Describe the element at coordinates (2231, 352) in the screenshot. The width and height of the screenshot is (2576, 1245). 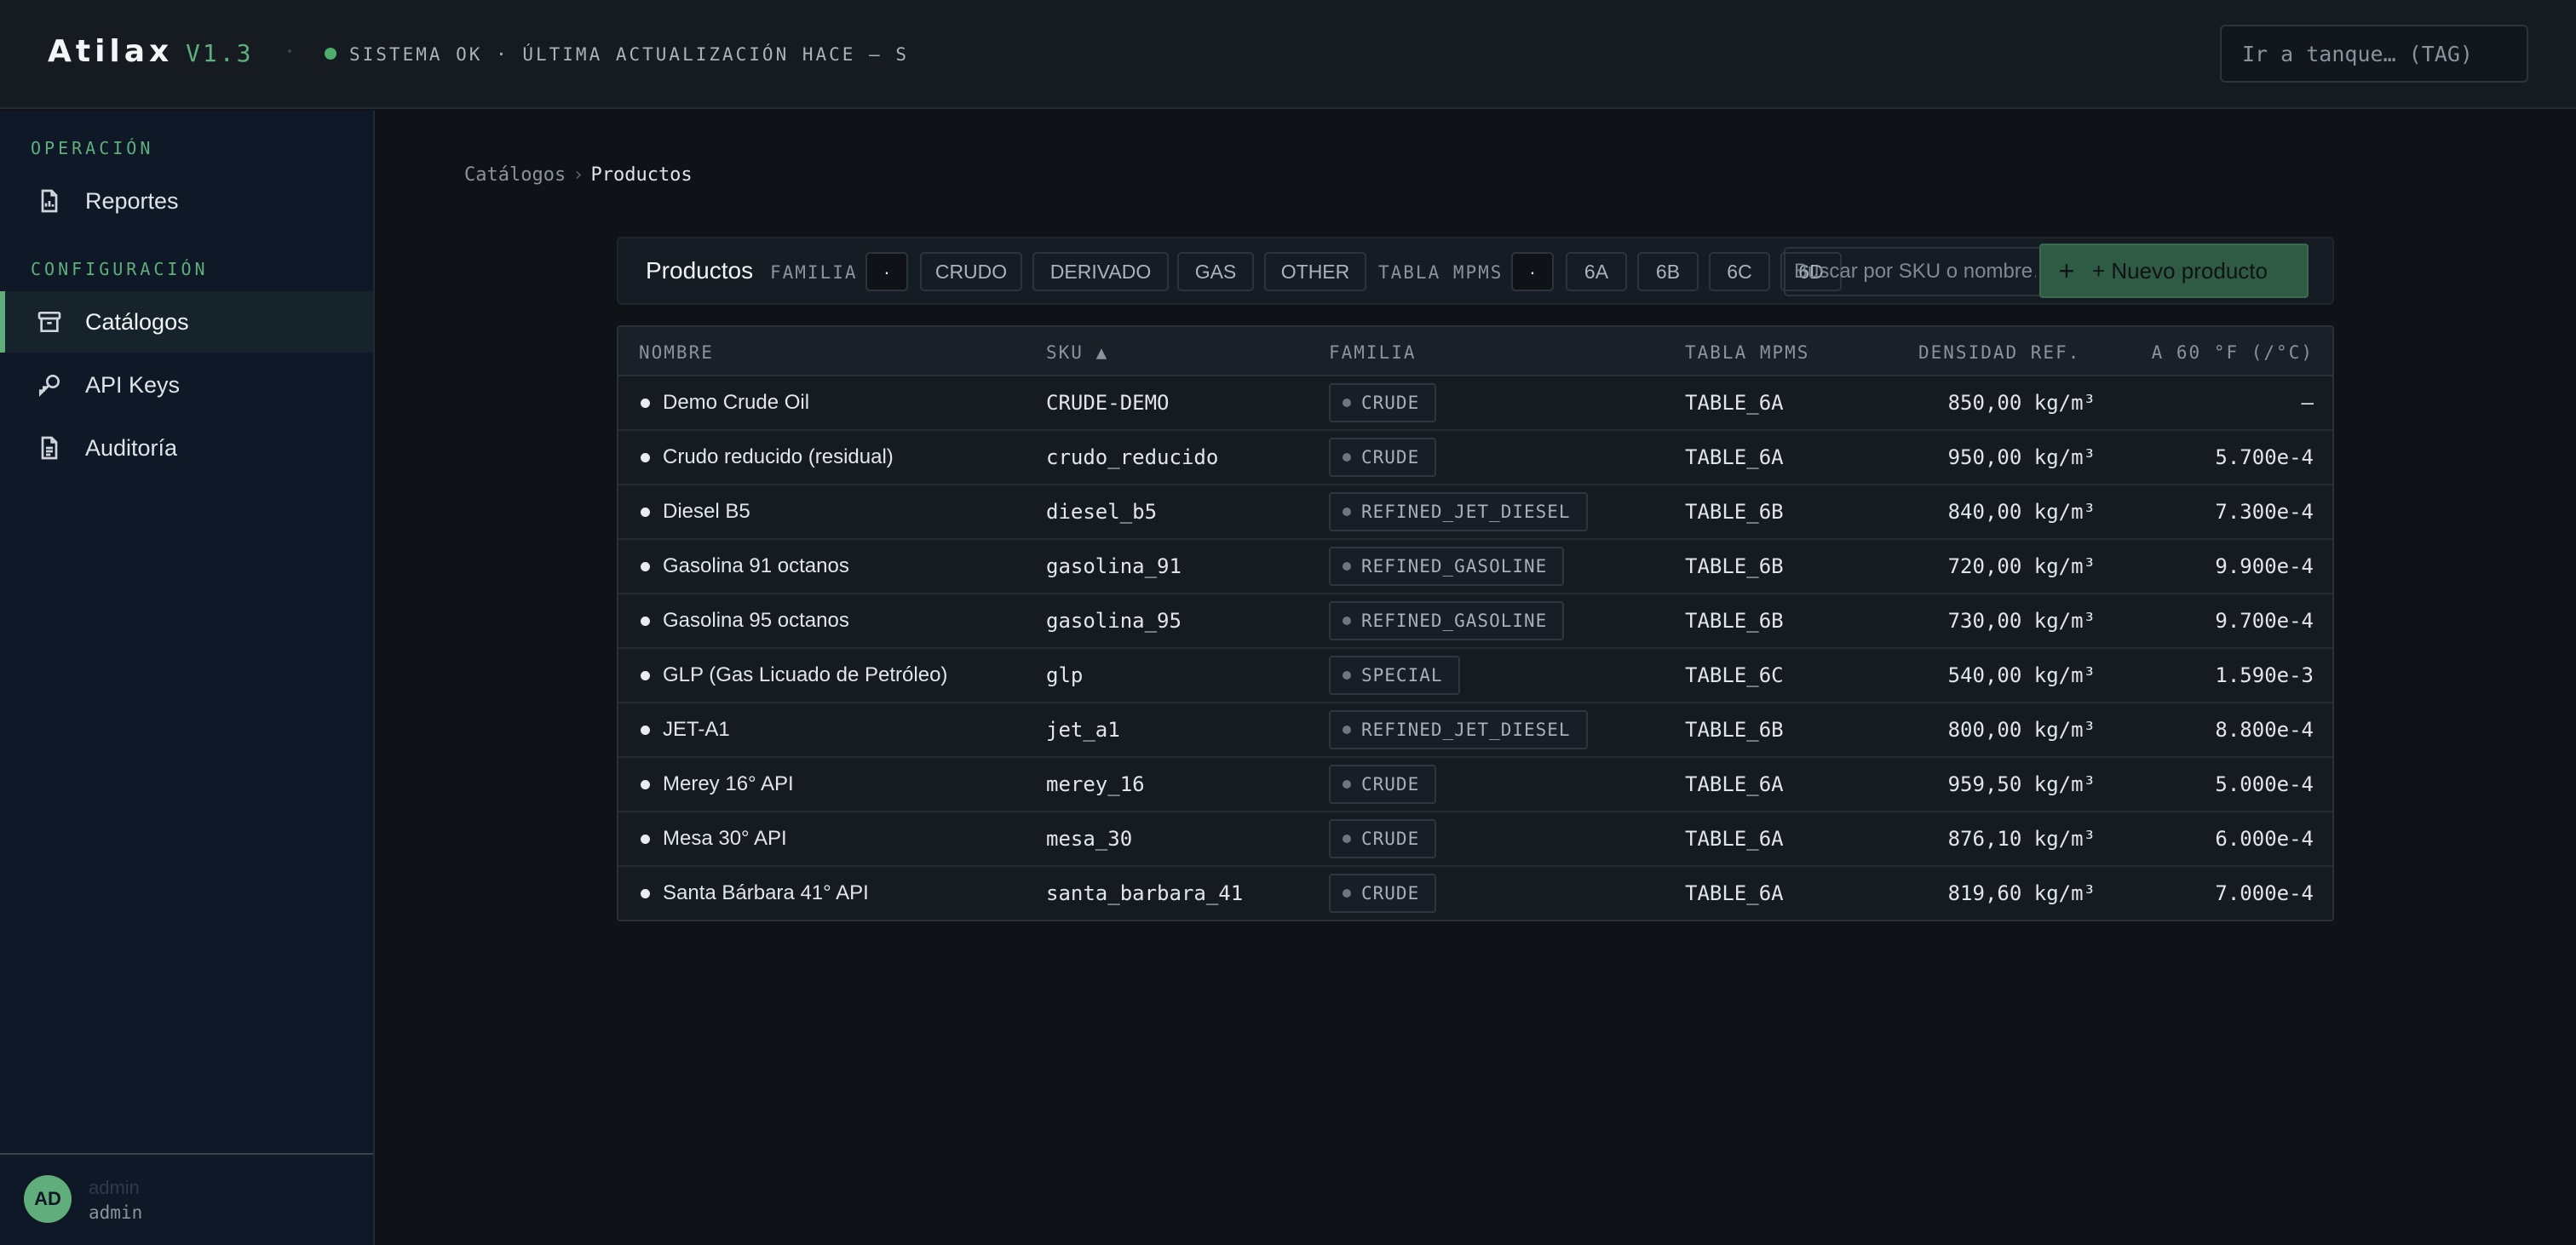
I see `column-header-alpha: A 60 °F (/°C)` at that location.